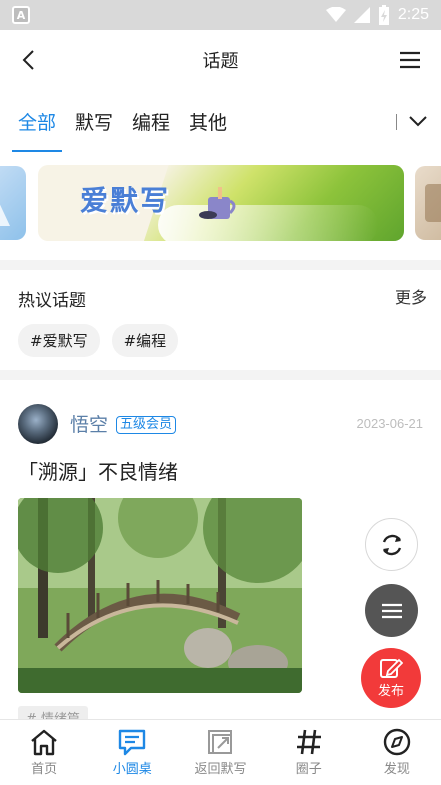 The image size is (441, 785). Describe the element at coordinates (94, 121) in the screenshot. I see `tab-dictation: 默写` at that location.